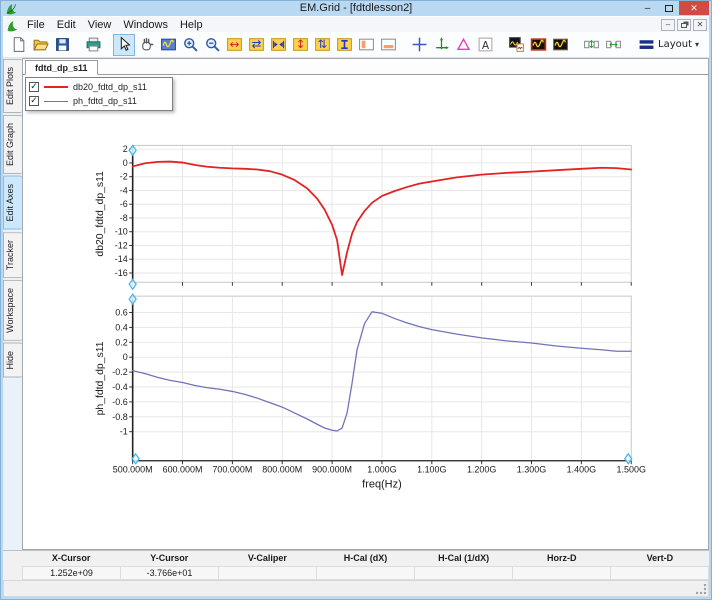 Image resolution: width=712 pixels, height=600 pixels. What do you see at coordinates (300, 45) in the screenshot?
I see `expand-v-button: ↕` at bounding box center [300, 45].